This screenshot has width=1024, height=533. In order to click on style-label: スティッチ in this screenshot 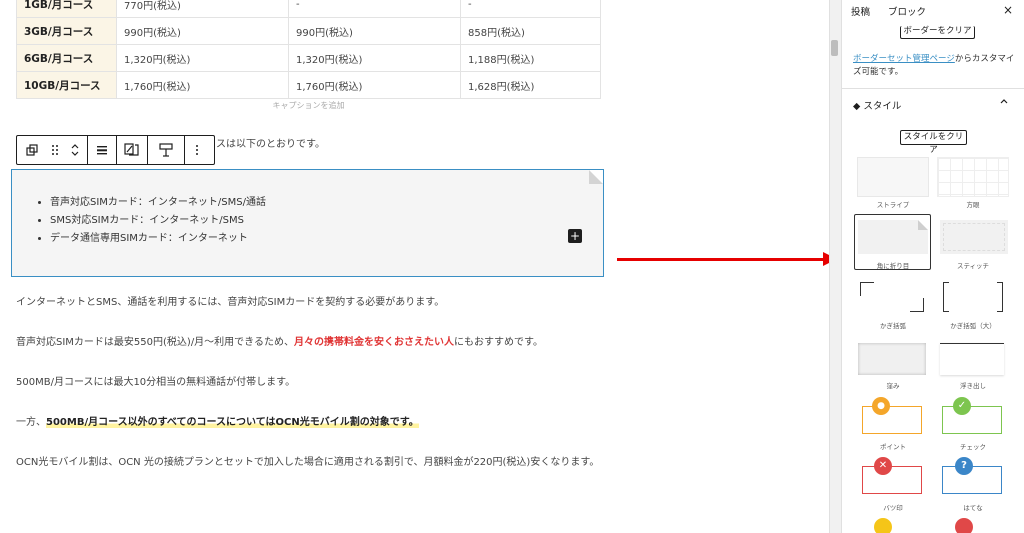, I will do `click(973, 266)`.